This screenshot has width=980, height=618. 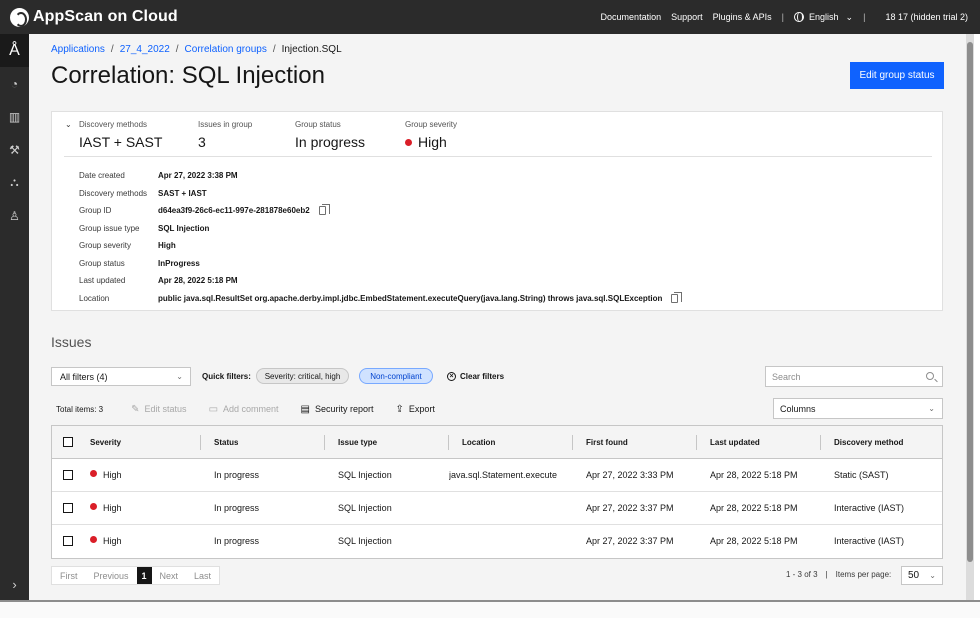 I want to click on breadcrumb-applications: Applications, so click(x=78, y=49).